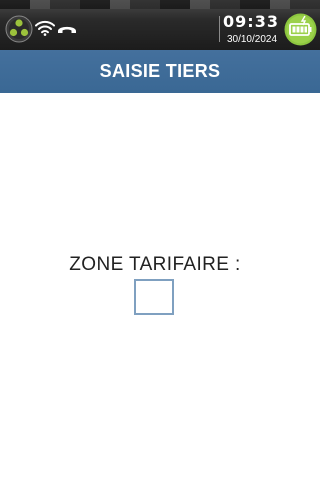 Image resolution: width=320 pixels, height=480 pixels. I want to click on status-divider, so click(219, 29).